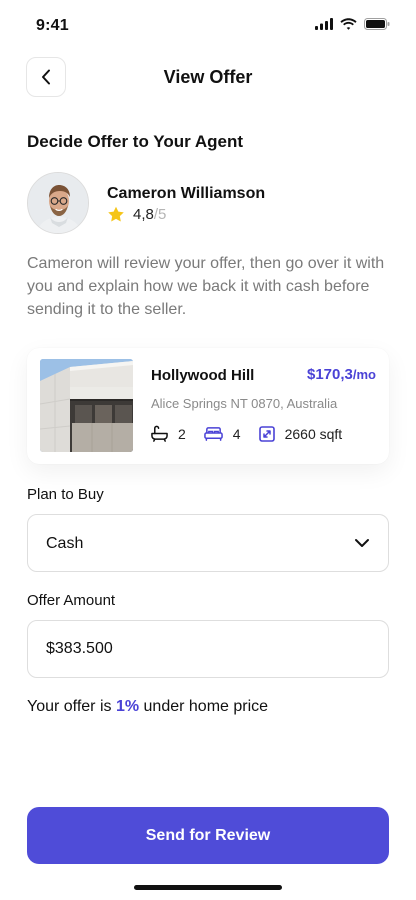 The width and height of the screenshot is (416, 900). Describe the element at coordinates (65, 543) in the screenshot. I see `plan-selected-value: Cash` at that location.